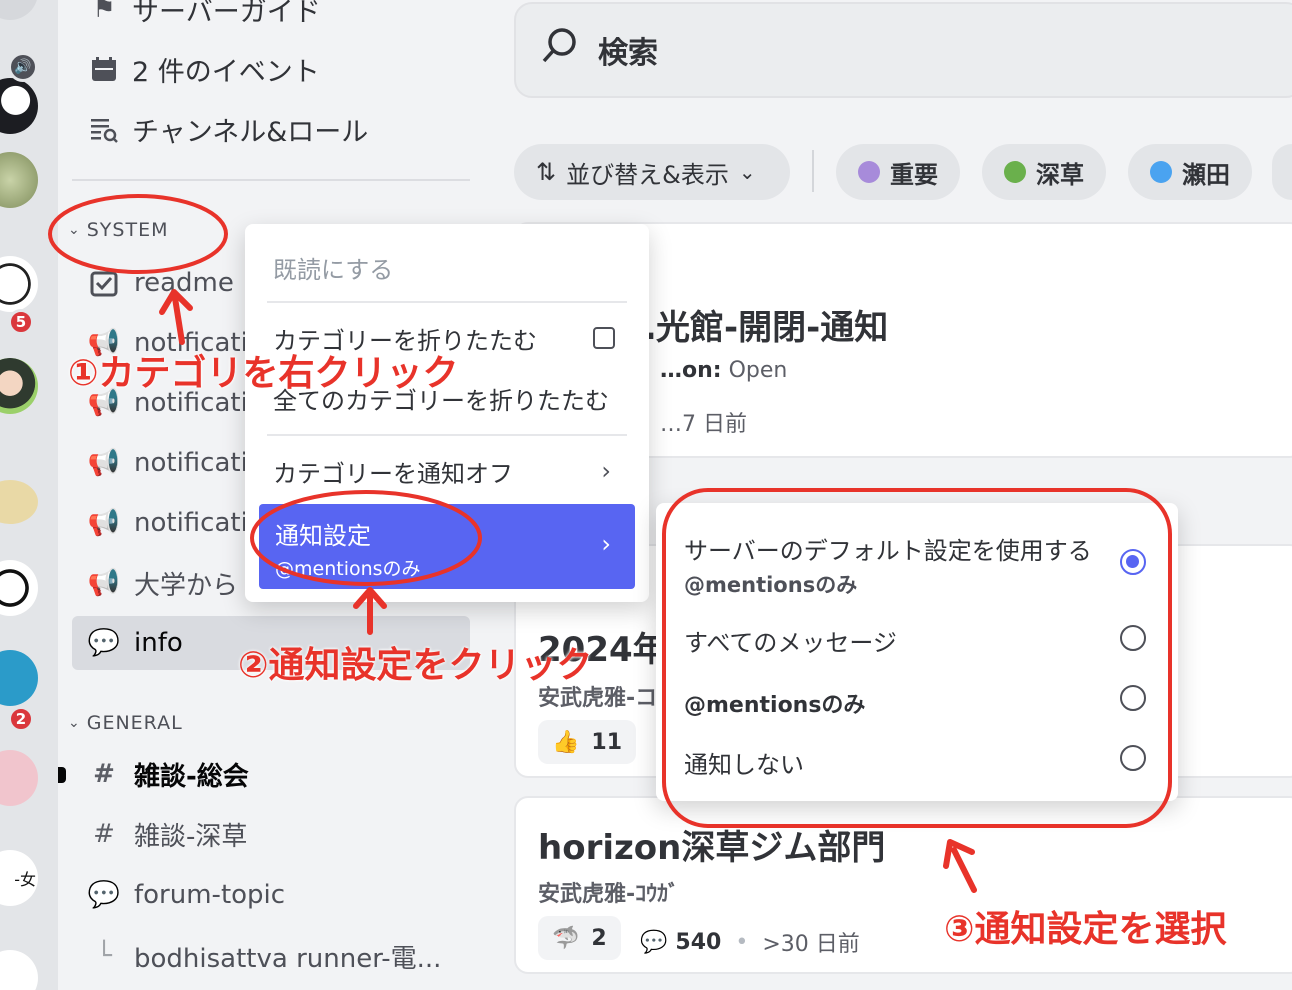  Describe the element at coordinates (167, 834) in the screenshot. I see `channel-chat-fukakusa: # 雑談-深草` at that location.